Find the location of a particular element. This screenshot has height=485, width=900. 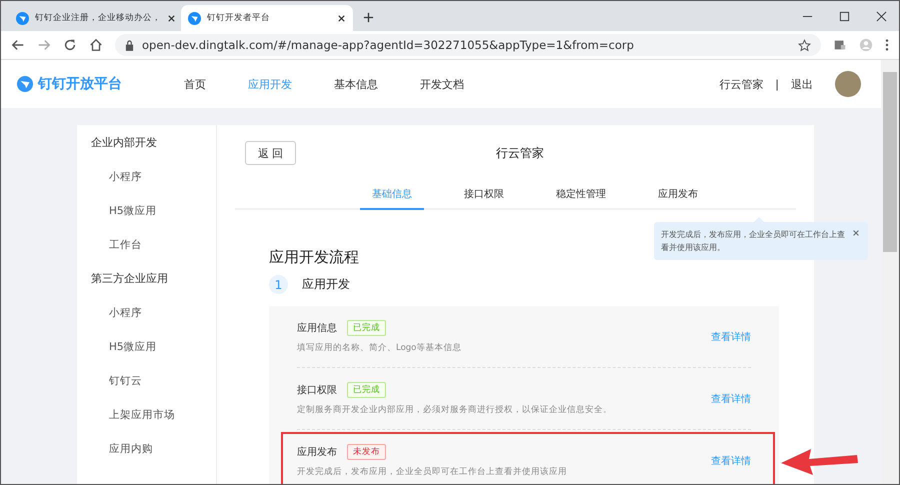

item-title: 应用发布 is located at coordinates (317, 452).